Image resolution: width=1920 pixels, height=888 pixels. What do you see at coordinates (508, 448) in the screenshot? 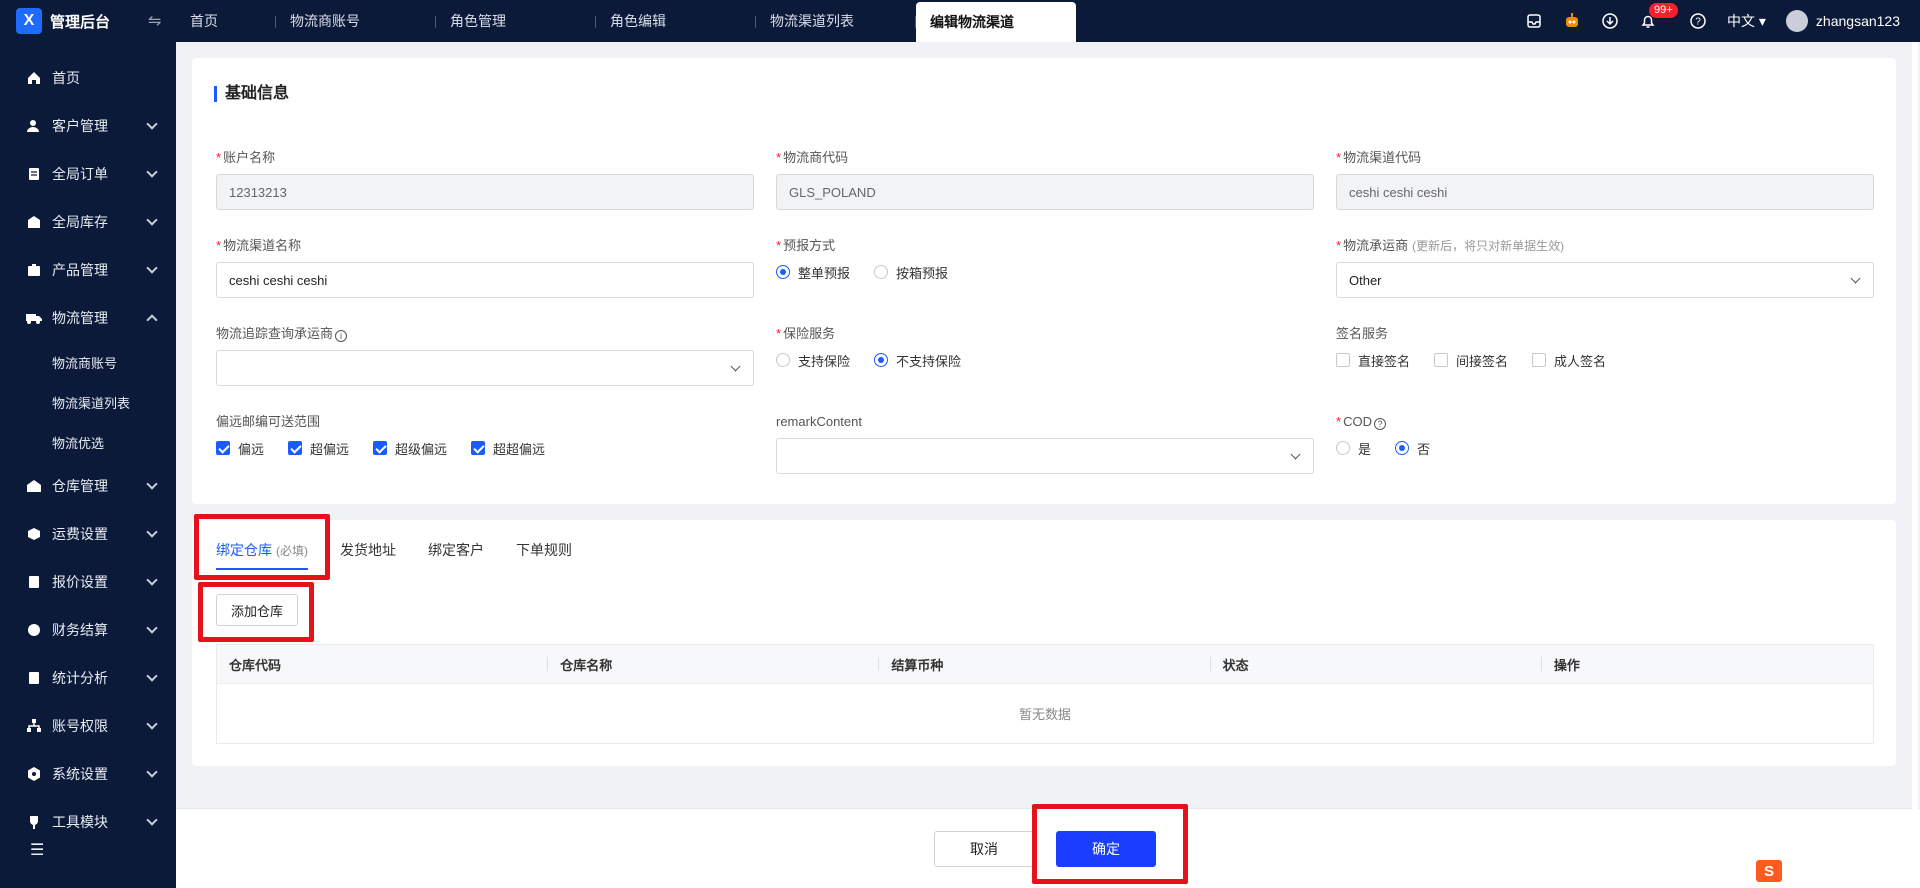
I see `checkbox-extreme-remote: 超超偏远` at bounding box center [508, 448].